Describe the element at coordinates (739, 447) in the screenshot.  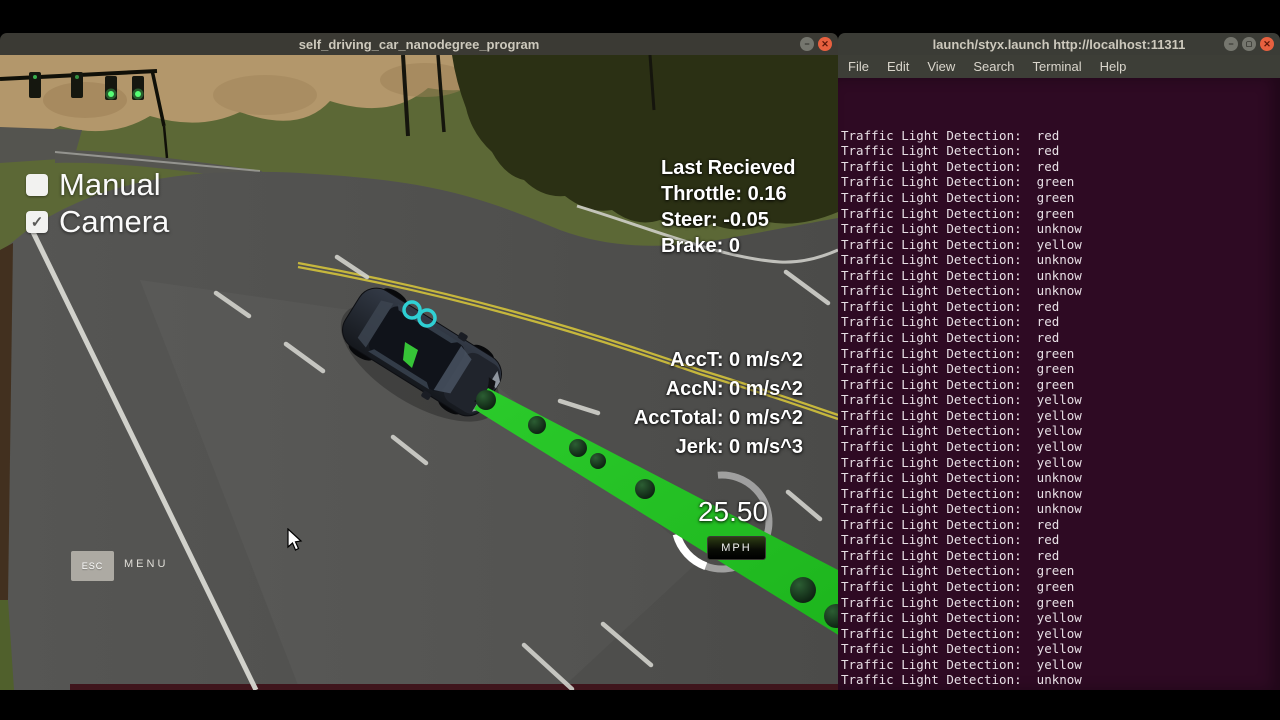
I see `jerk-value: Jerk: 0 m/s^3` at that location.